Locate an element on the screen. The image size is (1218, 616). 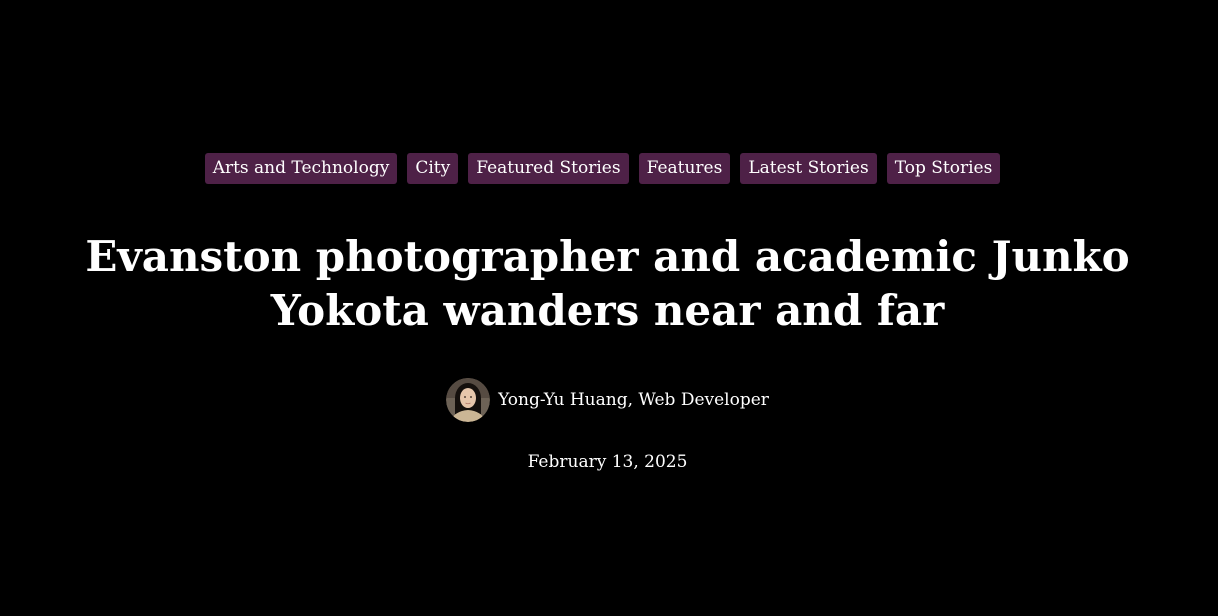
author-avatar is located at coordinates (468, 400).